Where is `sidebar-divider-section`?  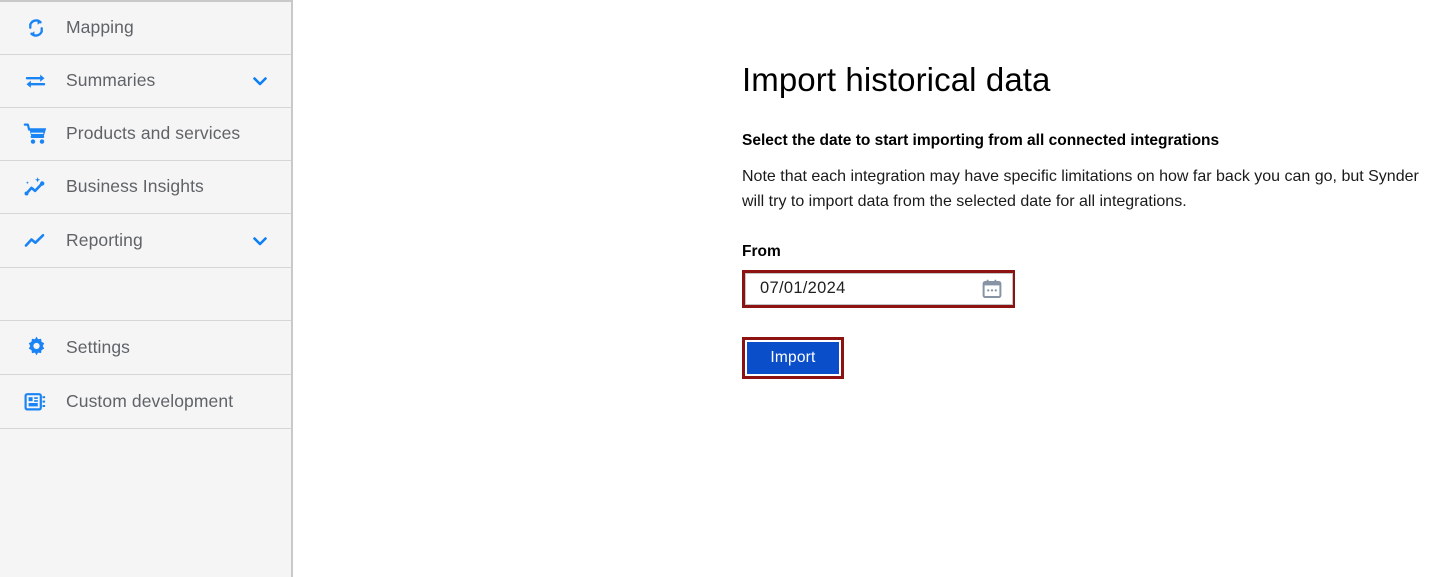 sidebar-divider-section is located at coordinates (145, 294).